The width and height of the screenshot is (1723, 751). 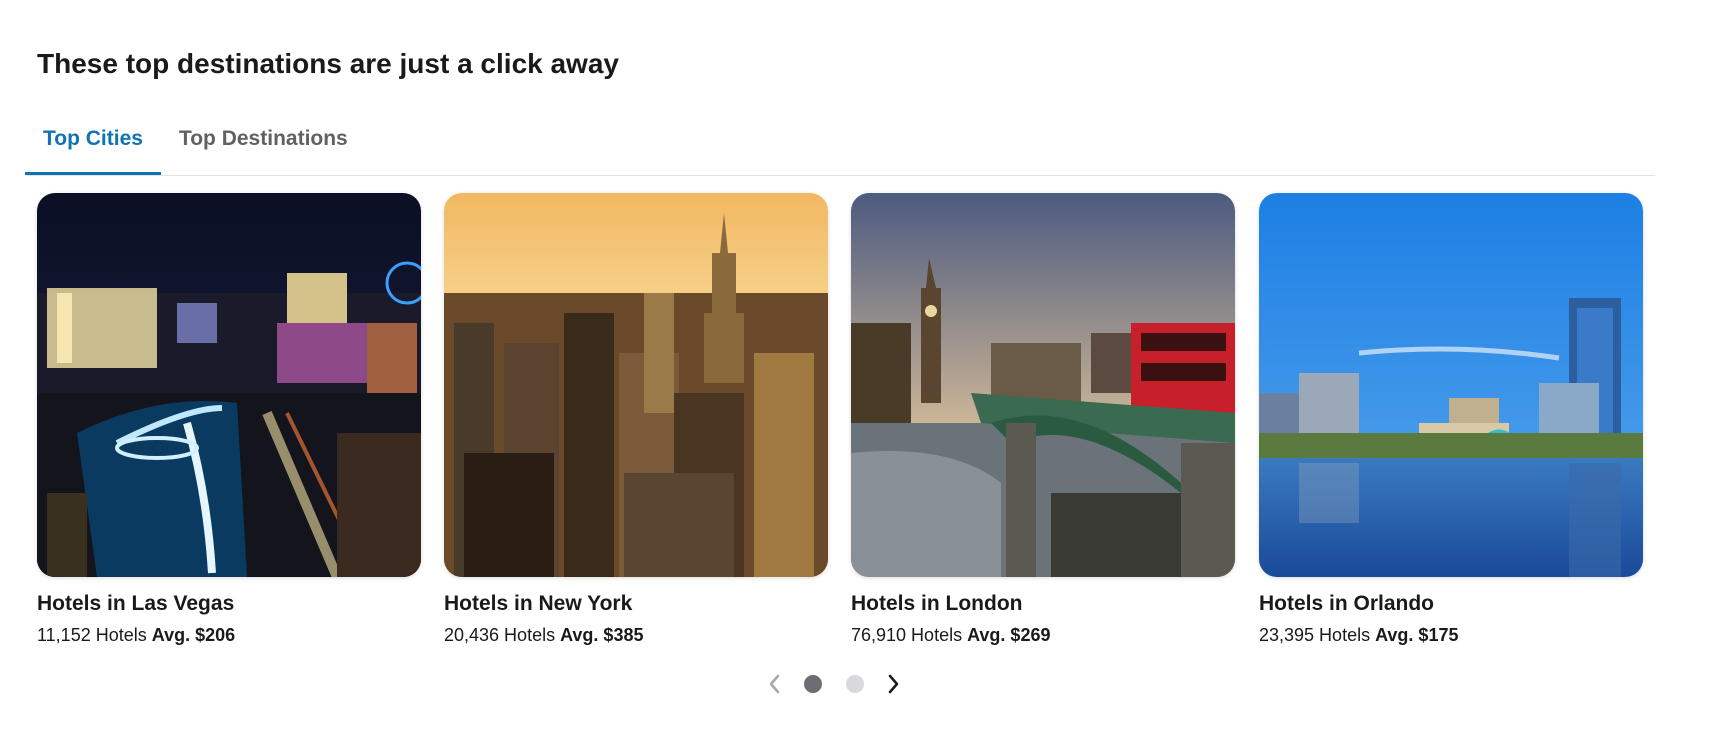 I want to click on city-card-london: Hotels in London 76,910 Hotels Avg. $269, so click(x=1043, y=419).